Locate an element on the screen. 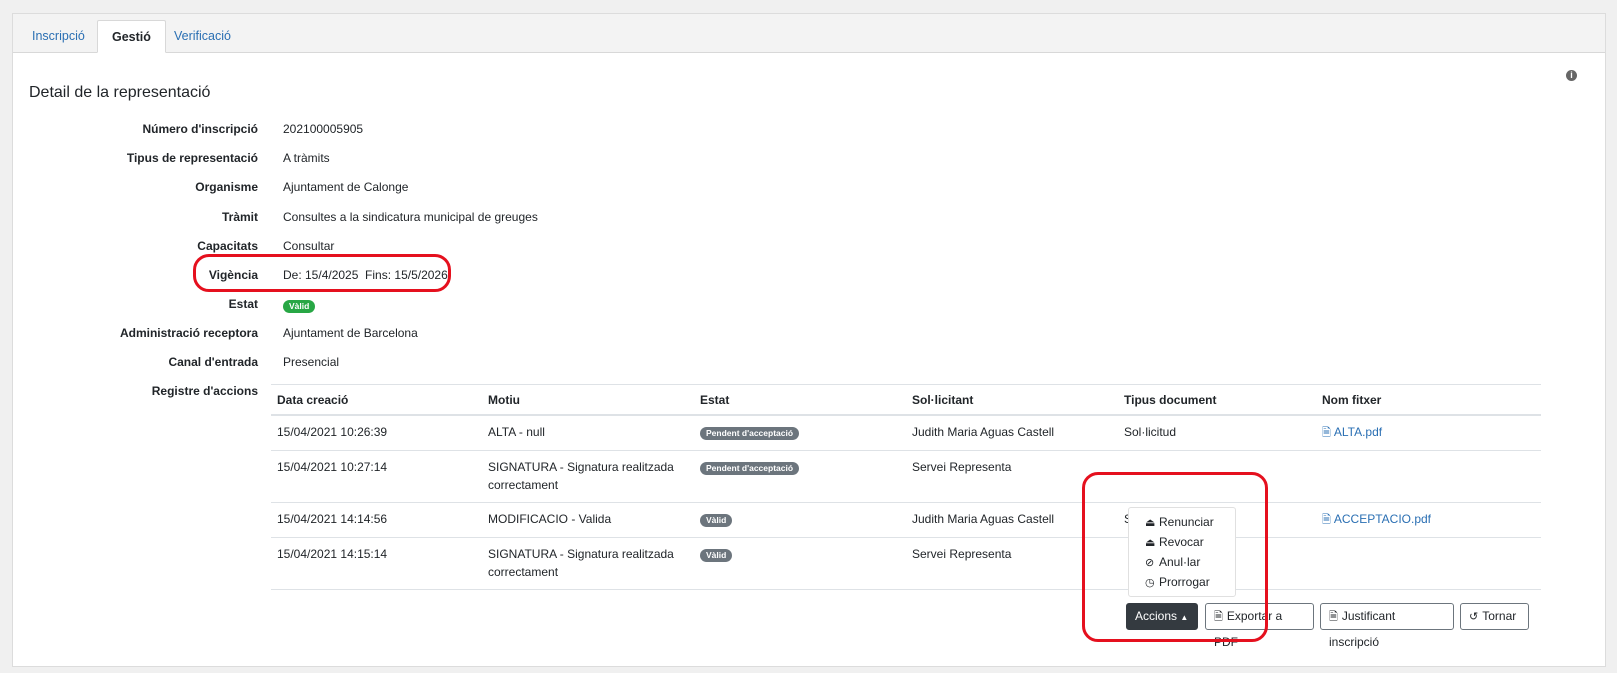 This screenshot has height=673, width=1617. cell-tipus: Sol·licitud is located at coordinates (1217, 433).